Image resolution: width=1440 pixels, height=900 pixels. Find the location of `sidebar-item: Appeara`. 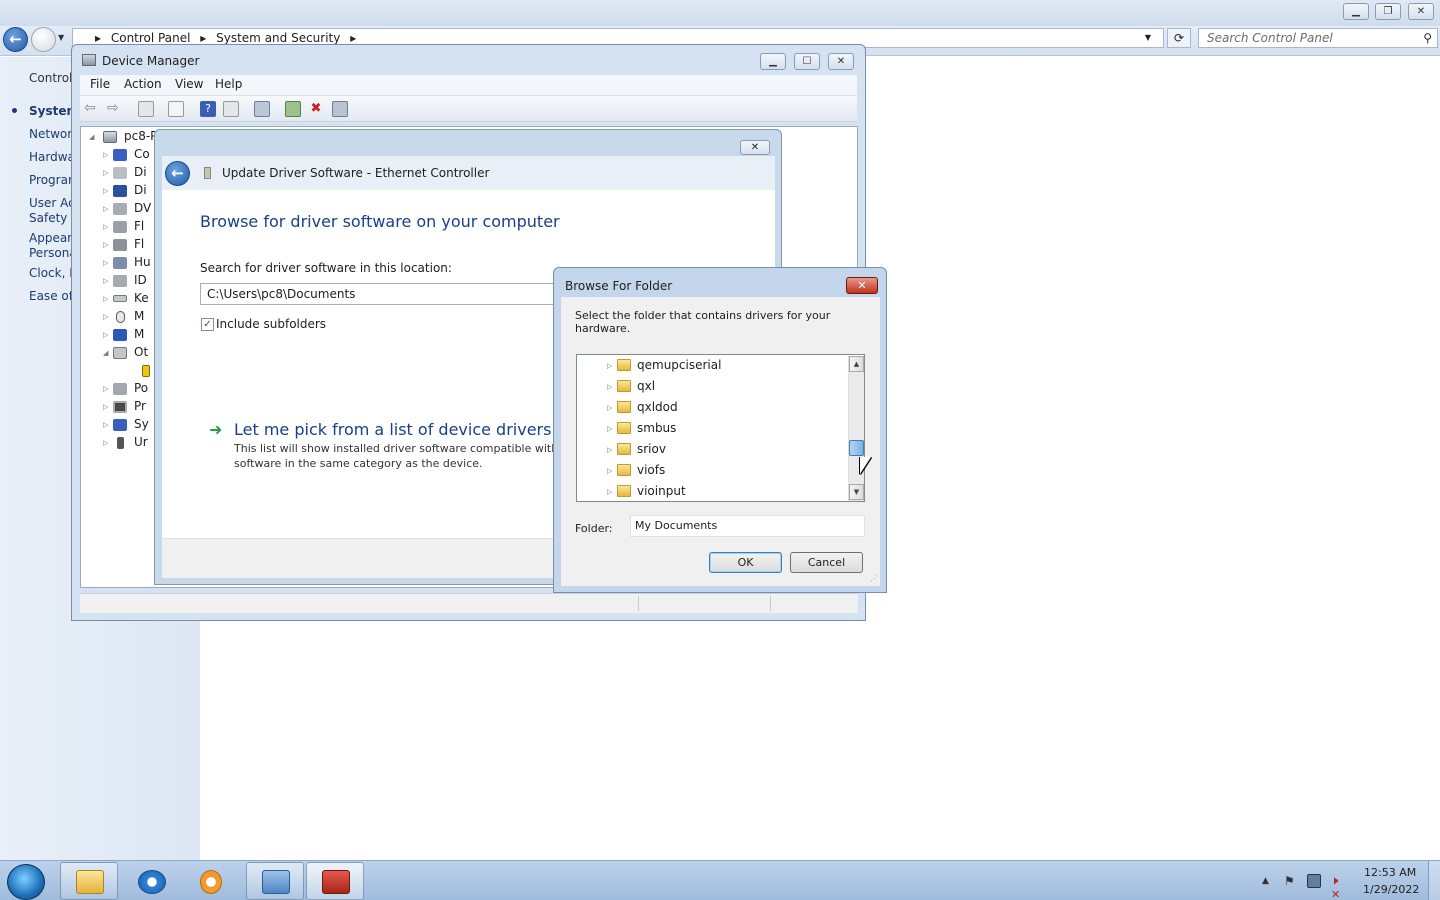

sidebar-item: Appeara is located at coordinates (50, 238).